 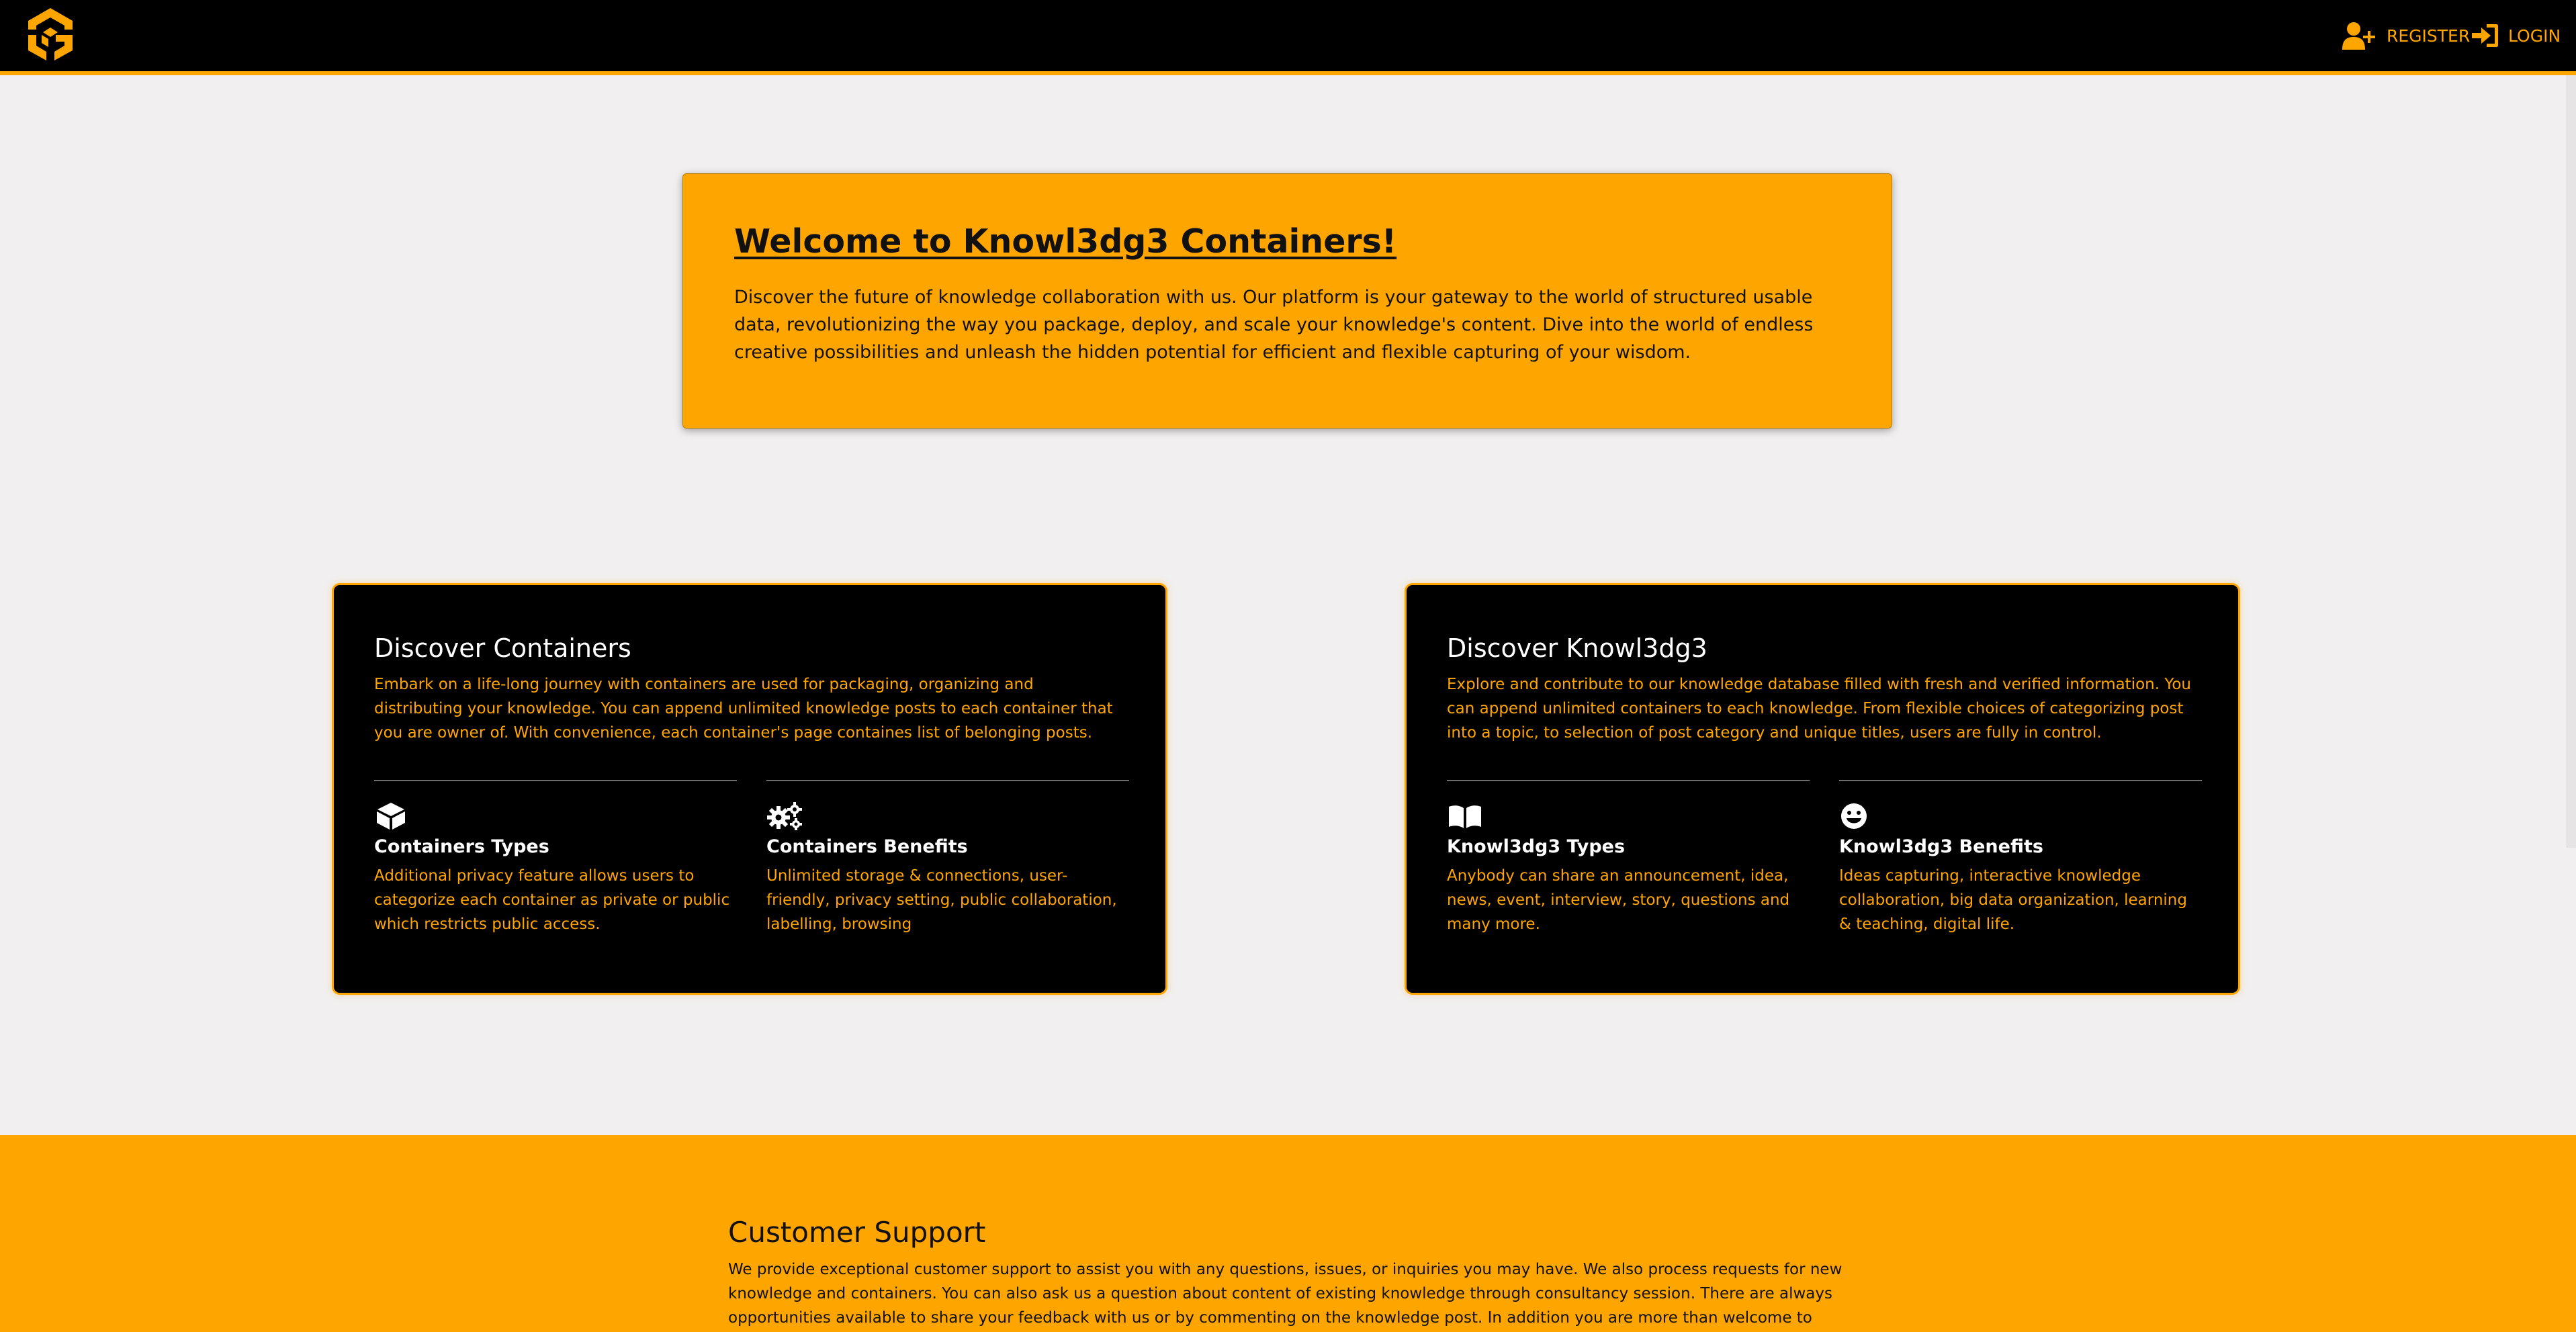 I want to click on cube-logo-icon, so click(x=51, y=34).